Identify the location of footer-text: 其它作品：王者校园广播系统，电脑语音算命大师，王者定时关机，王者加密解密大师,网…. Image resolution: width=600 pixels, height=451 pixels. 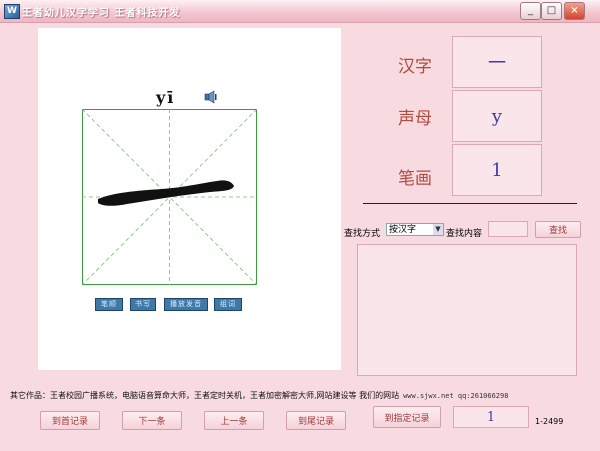
(205, 395).